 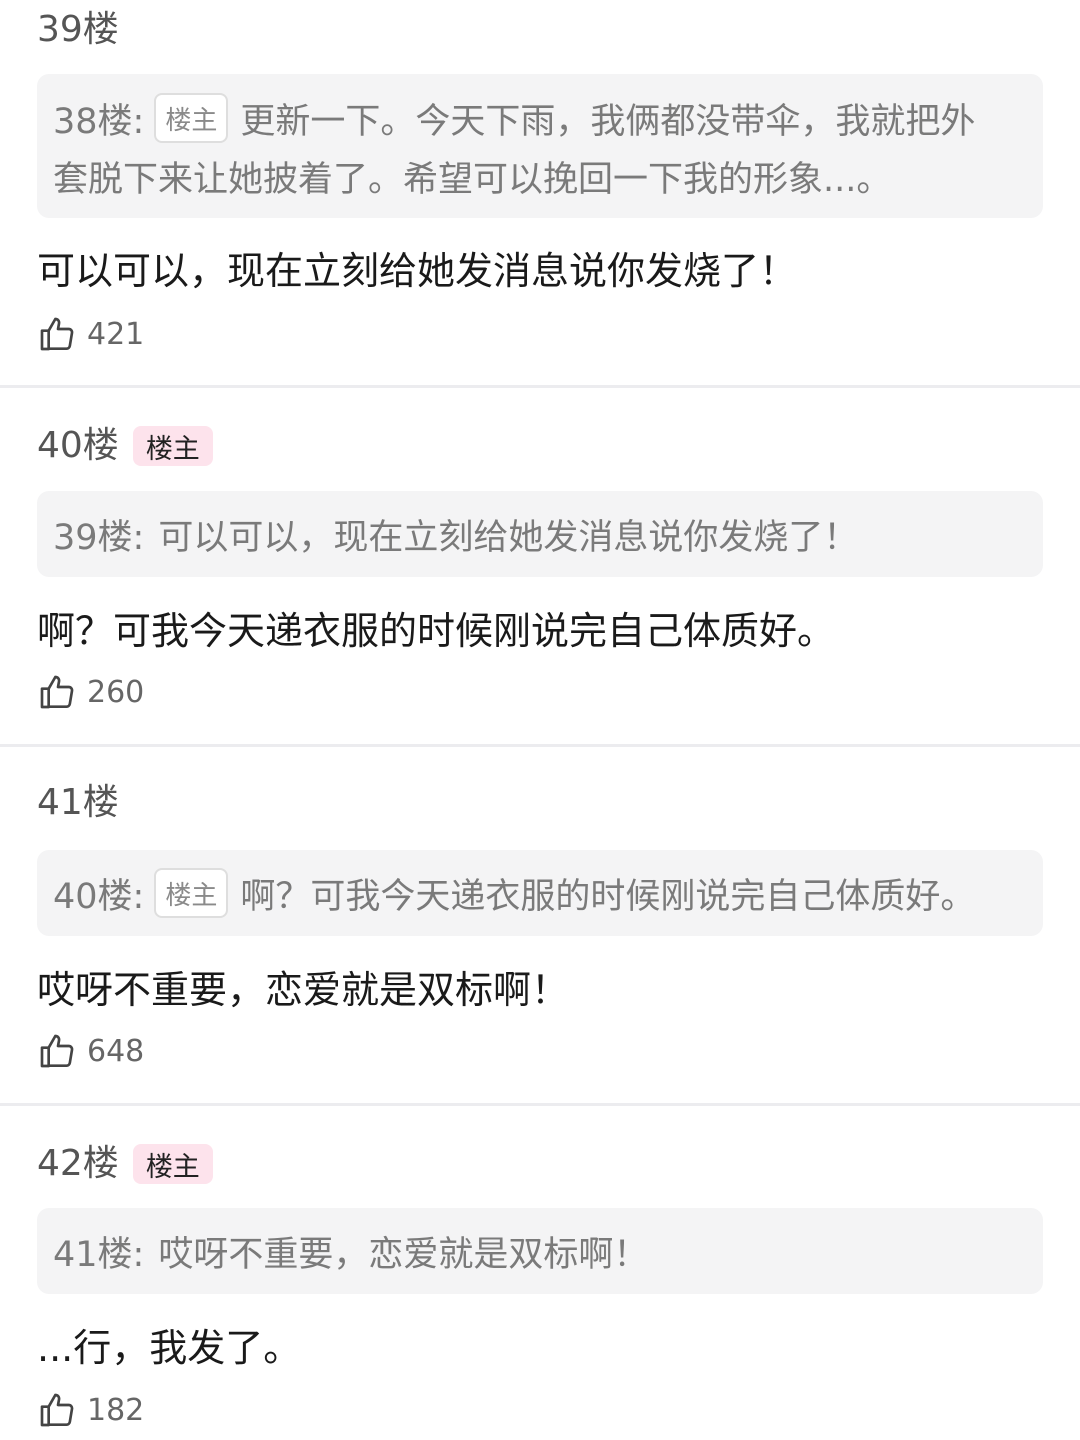 I want to click on floor-number: 39楼, so click(x=78, y=29).